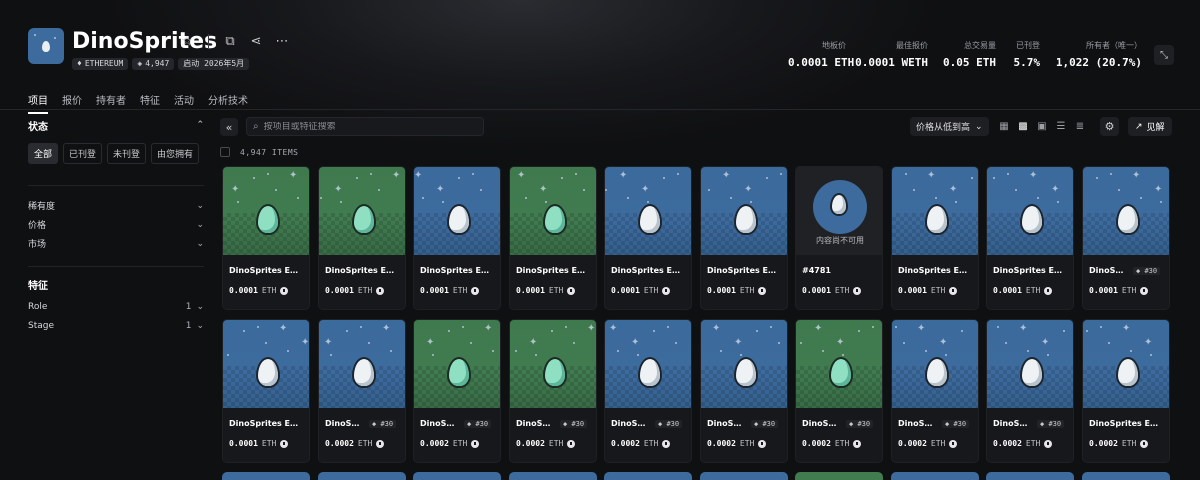 The width and height of the screenshot is (1200, 480). I want to click on copy-icon: ⧉, so click(230, 41).